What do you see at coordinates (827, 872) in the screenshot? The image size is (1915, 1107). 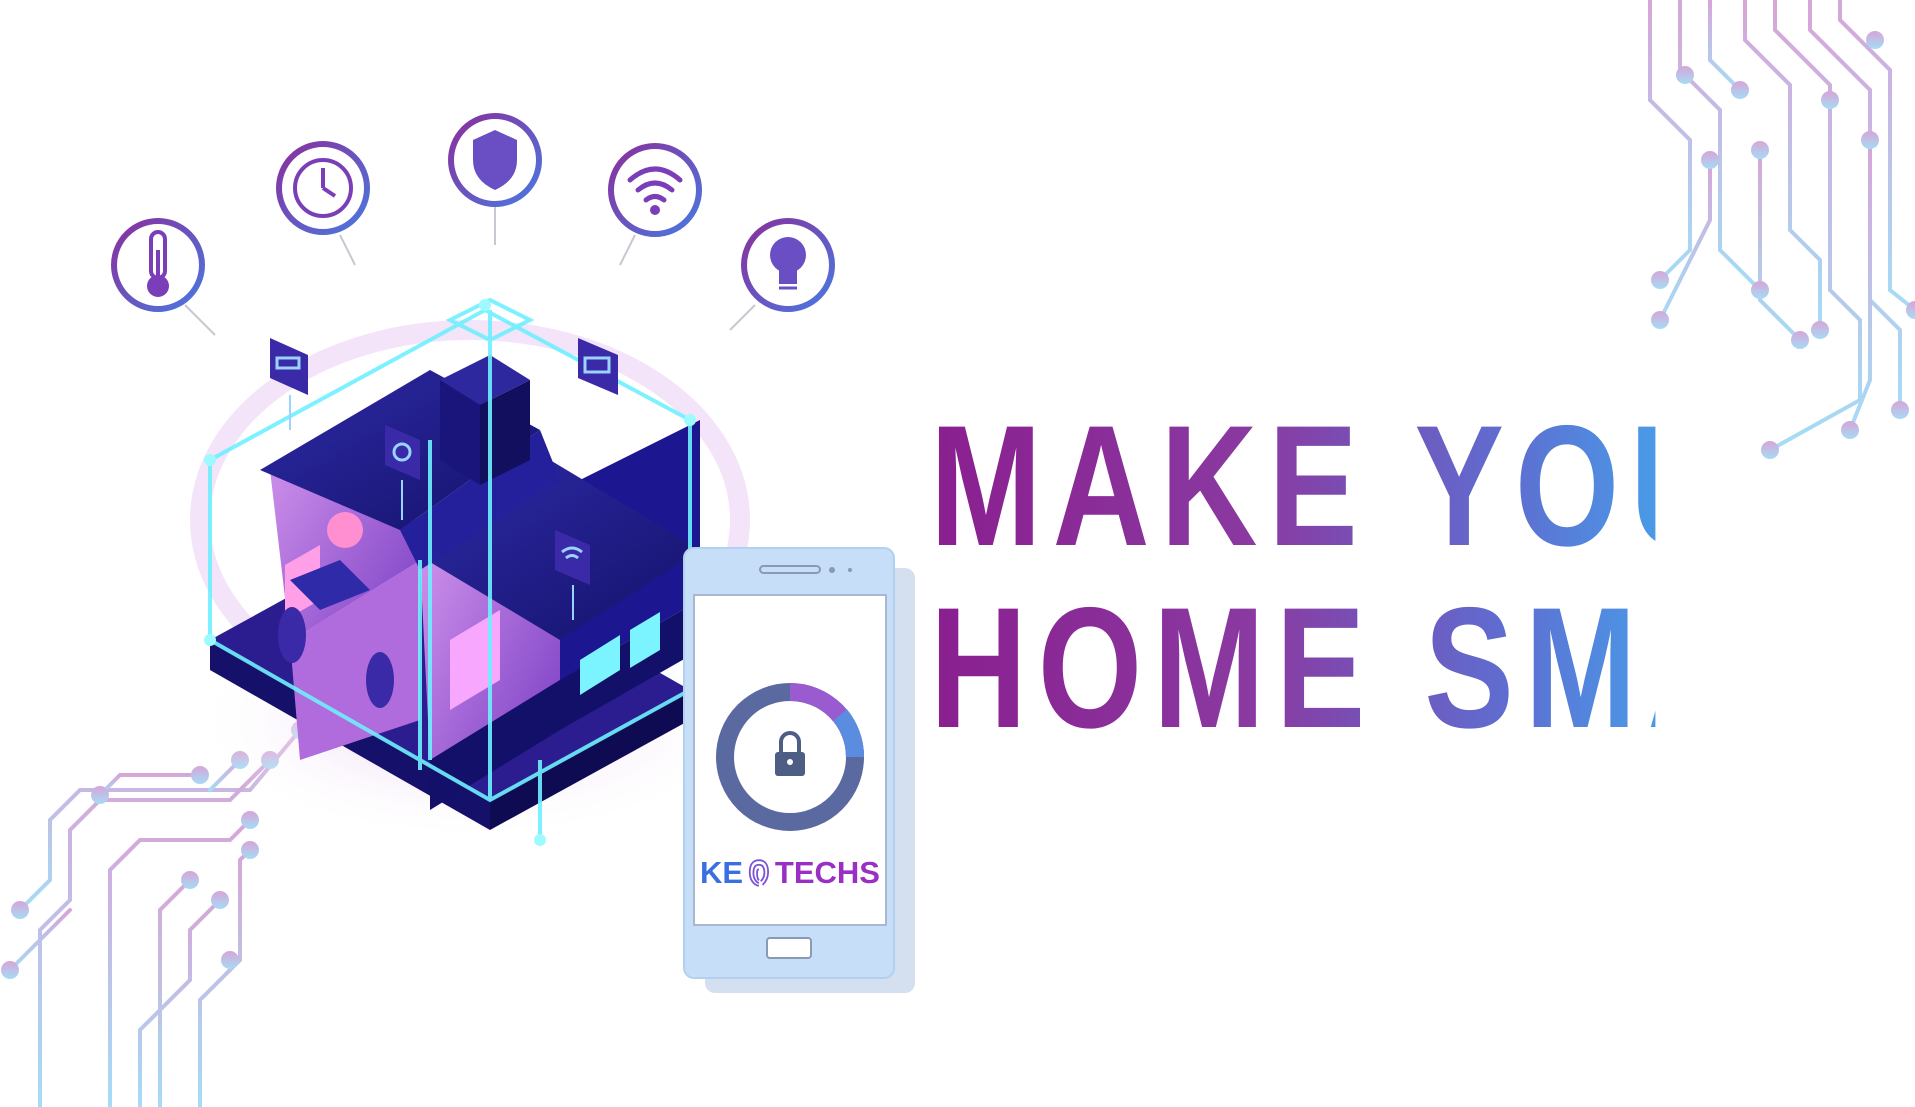 I see `brand-part-techs: TECHS` at bounding box center [827, 872].